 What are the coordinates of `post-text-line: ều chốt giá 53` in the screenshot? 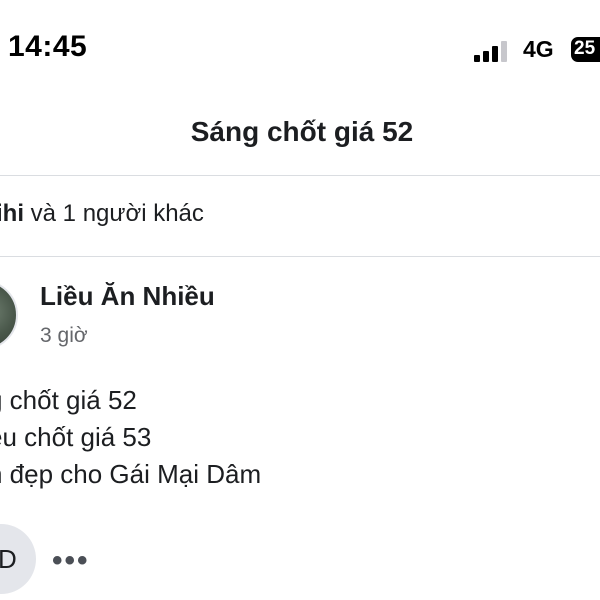 It's located at (76, 437).